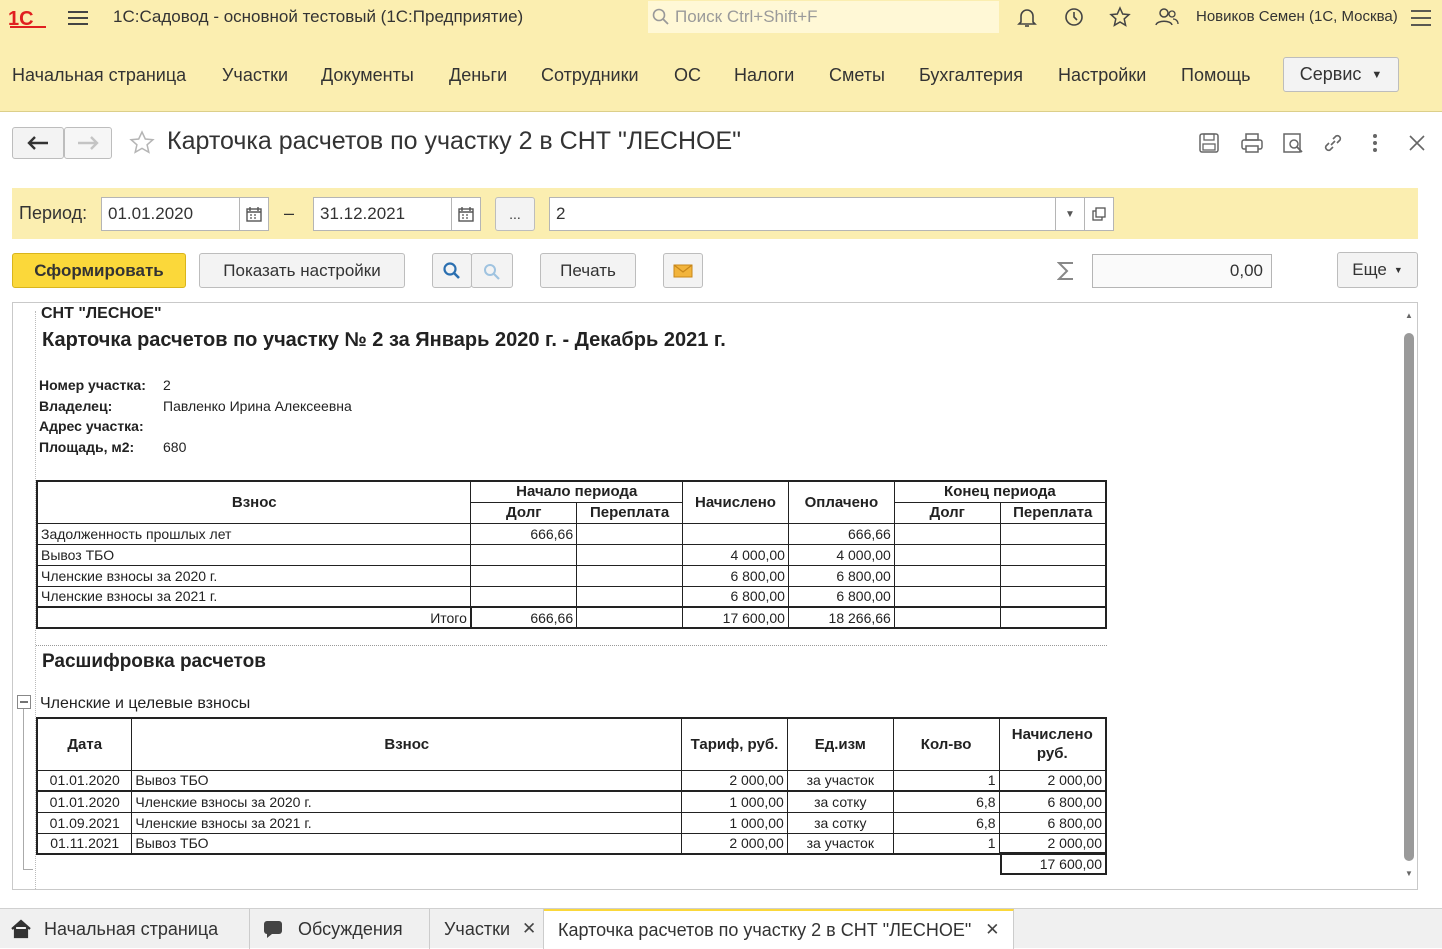 This screenshot has width=1442, height=949. What do you see at coordinates (254, 533) in the screenshot?
I see `cell-fee: Задолженность прошлых лет` at bounding box center [254, 533].